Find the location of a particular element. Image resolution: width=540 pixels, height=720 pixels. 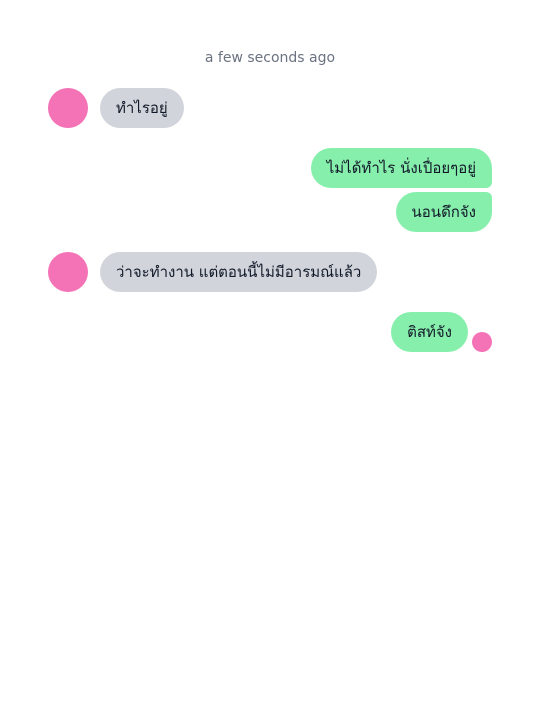

outgoing-message-bubble: นอนดึกจัง is located at coordinates (443, 212).